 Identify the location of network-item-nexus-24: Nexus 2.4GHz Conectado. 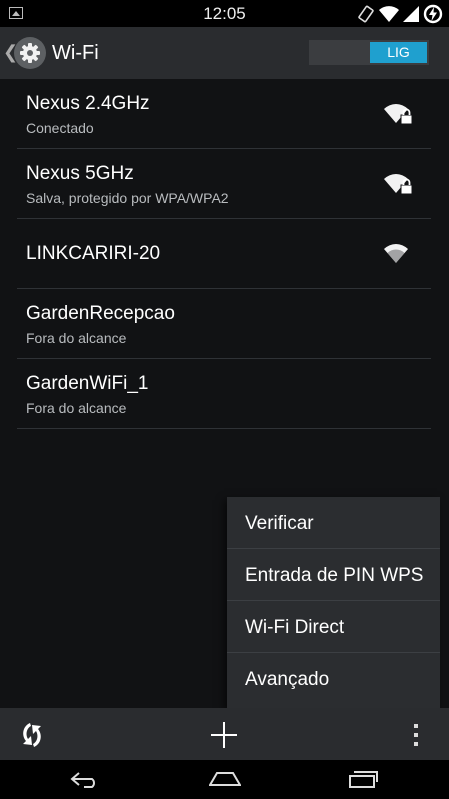
(224, 114).